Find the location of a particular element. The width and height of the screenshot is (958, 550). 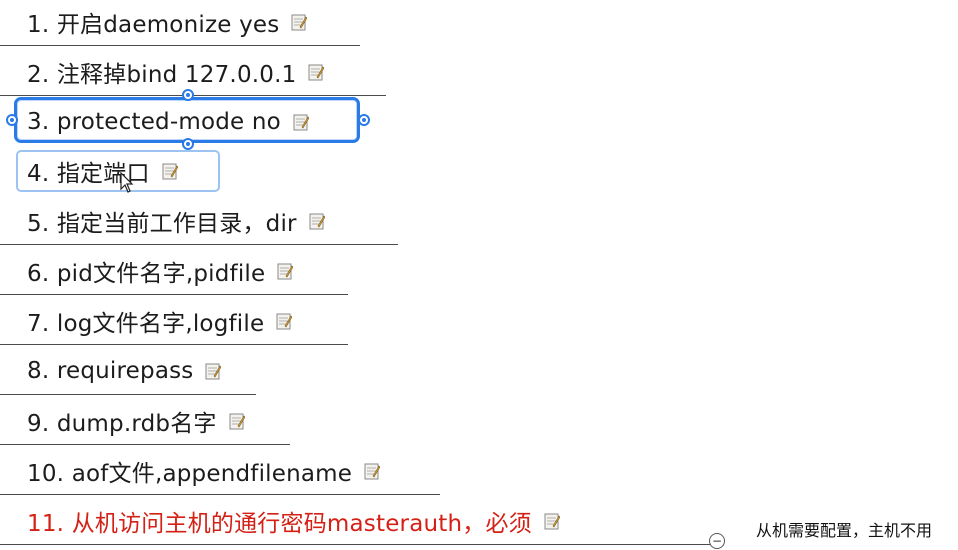

collapse-minus-icon: − is located at coordinates (717, 541).